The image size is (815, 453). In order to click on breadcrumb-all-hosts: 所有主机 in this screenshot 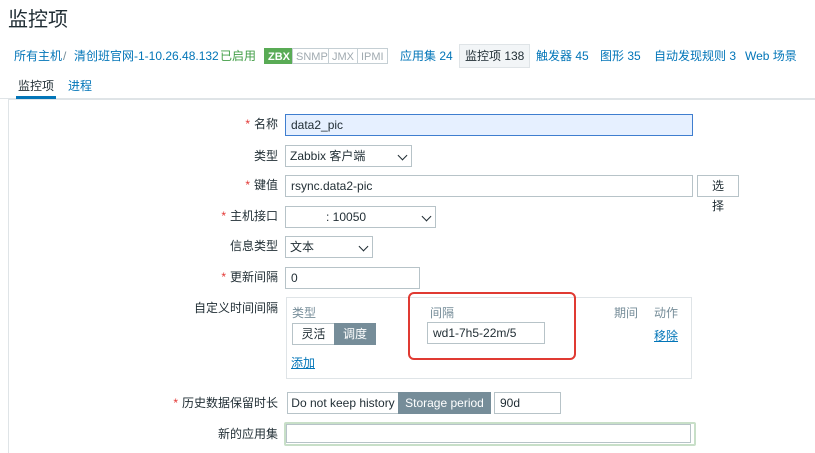, I will do `click(38, 56)`.